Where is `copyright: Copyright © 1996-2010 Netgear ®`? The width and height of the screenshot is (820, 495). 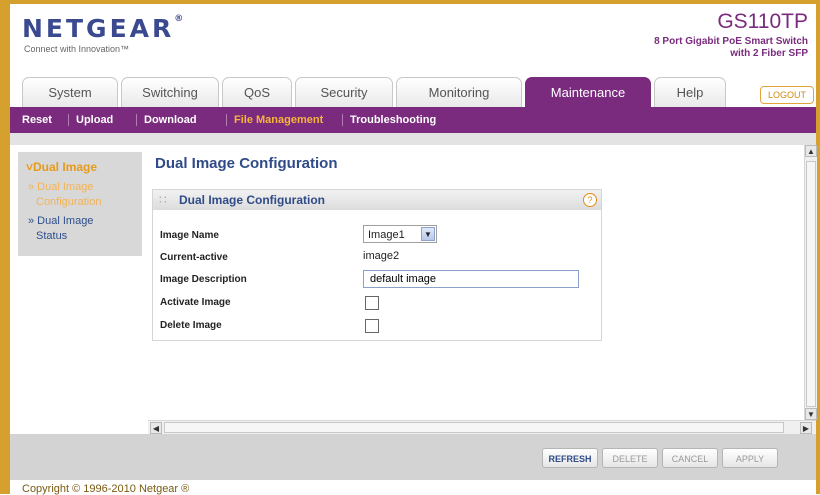
copyright: Copyright © 1996-2010 Netgear ® is located at coordinates (106, 489).